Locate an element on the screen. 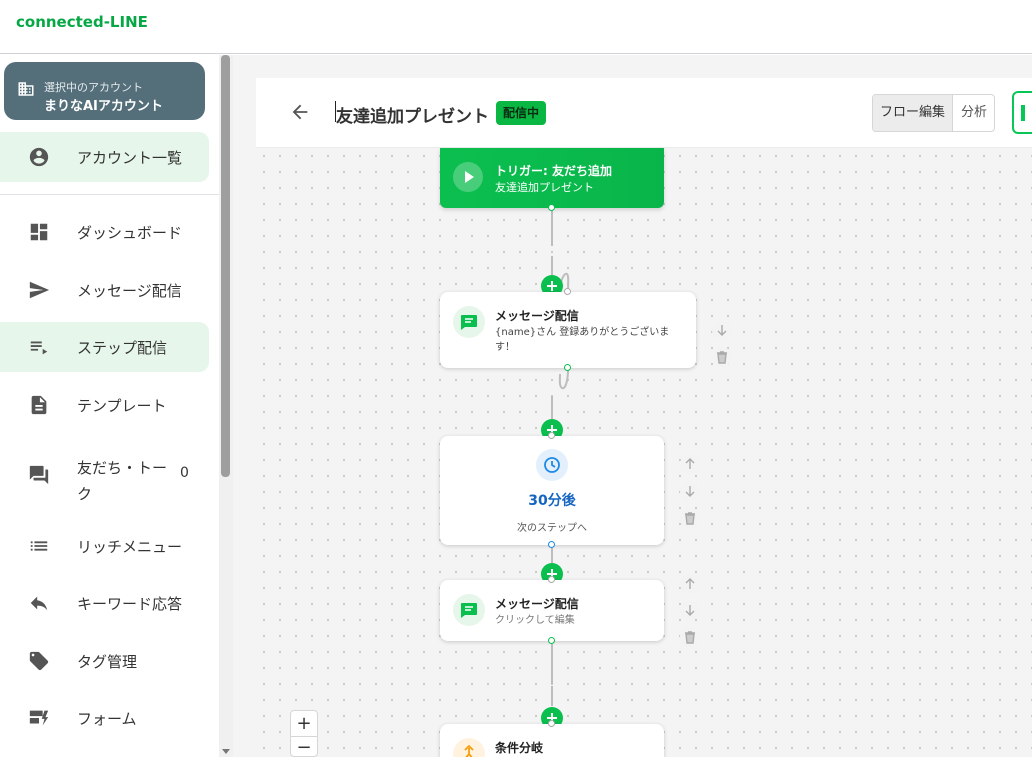 This screenshot has width=1032, height=757. sidebar-item-step-delivery: ステップ配信 is located at coordinates (104, 347).